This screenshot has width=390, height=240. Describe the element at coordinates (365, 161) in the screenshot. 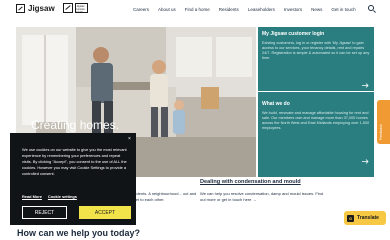

I see `what-we-do-arrow-icon` at that location.